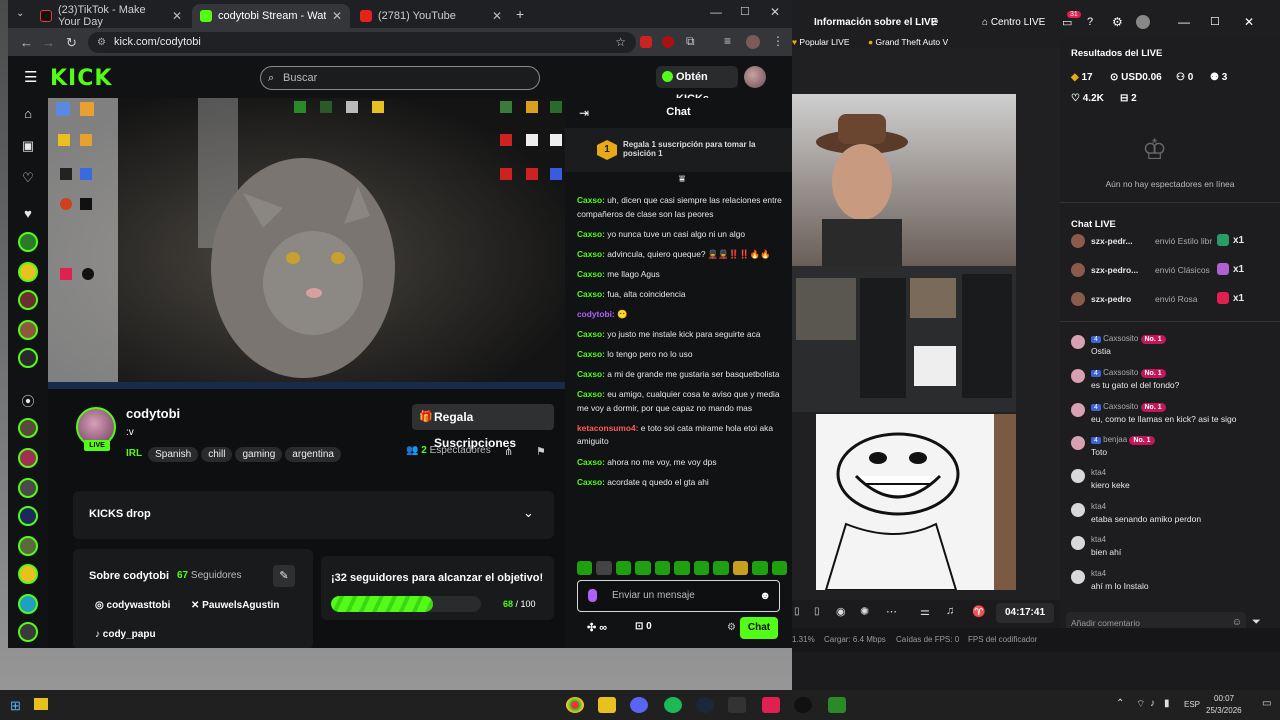 The image size is (1280, 720). What do you see at coordinates (1115, 439) in the screenshot?
I see `commenter-name: benjaa` at bounding box center [1115, 439].